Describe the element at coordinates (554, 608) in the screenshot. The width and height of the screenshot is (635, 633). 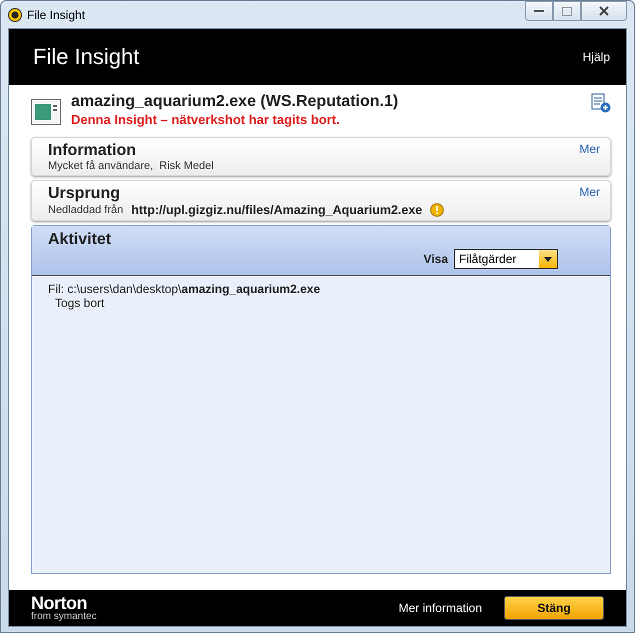
I see `close-dialog-button: Stäng` at that location.